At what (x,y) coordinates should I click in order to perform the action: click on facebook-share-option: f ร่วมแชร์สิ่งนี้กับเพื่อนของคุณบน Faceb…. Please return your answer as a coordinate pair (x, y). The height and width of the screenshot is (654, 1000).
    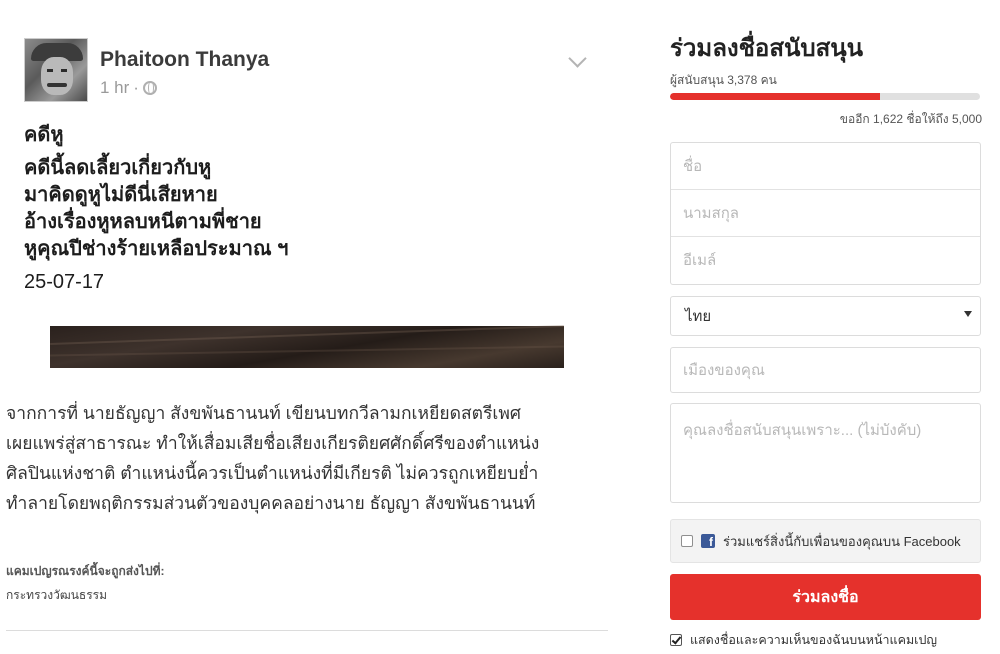
    Looking at the image, I should click on (825, 541).